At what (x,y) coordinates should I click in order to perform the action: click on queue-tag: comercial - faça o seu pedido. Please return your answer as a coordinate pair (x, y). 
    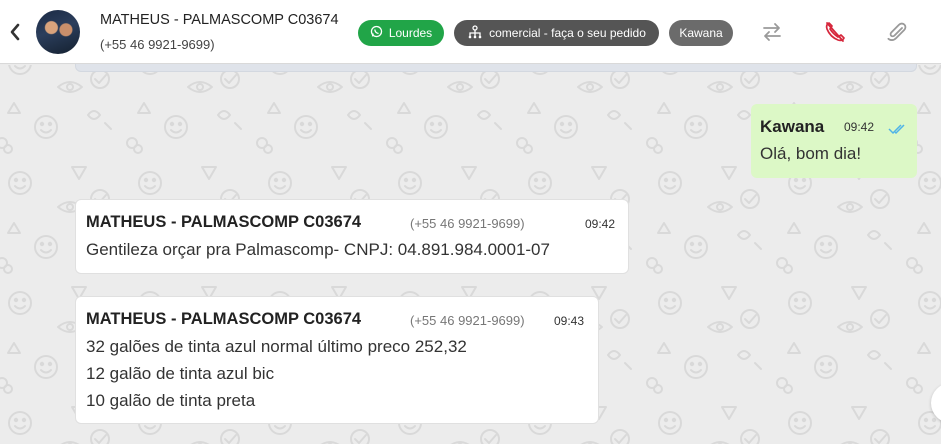
    Looking at the image, I should click on (556, 33).